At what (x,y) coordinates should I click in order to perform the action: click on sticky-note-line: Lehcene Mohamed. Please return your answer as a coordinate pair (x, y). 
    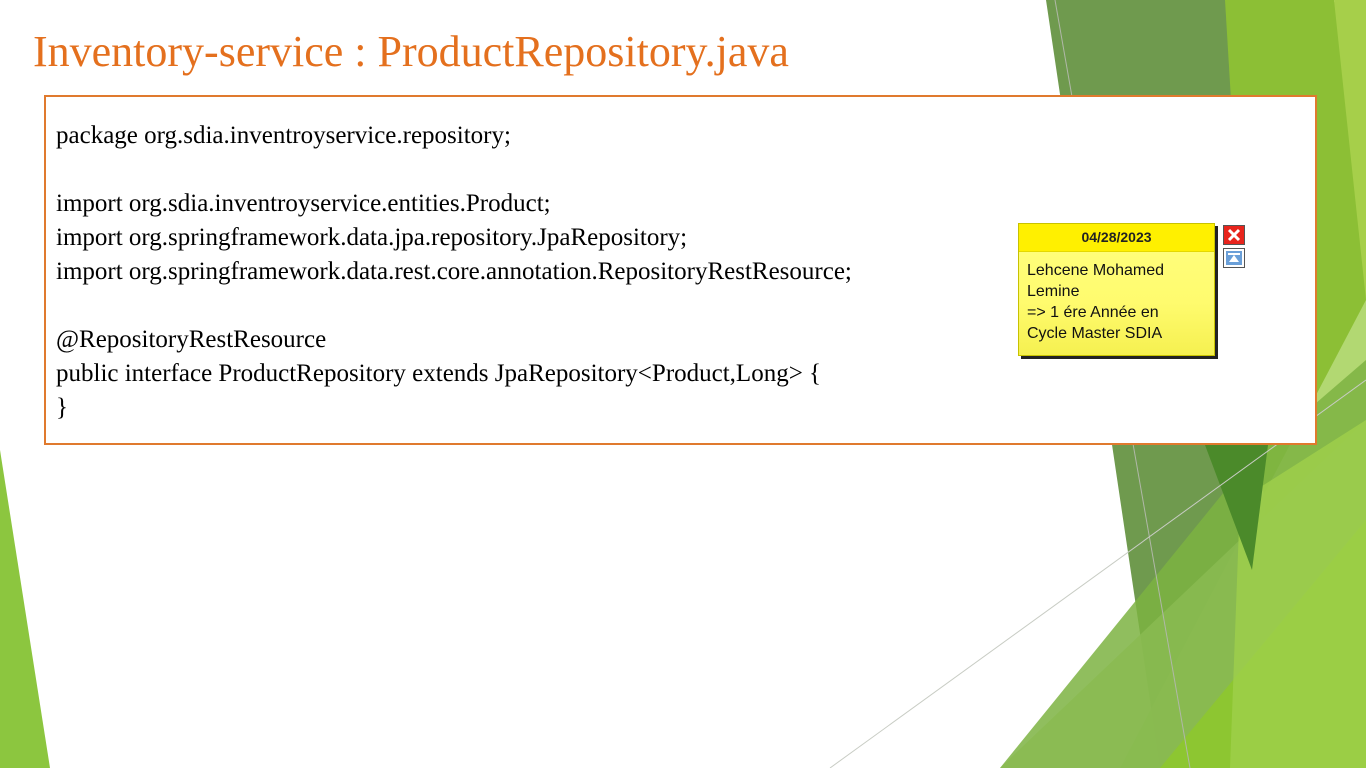
    Looking at the image, I should click on (1095, 270).